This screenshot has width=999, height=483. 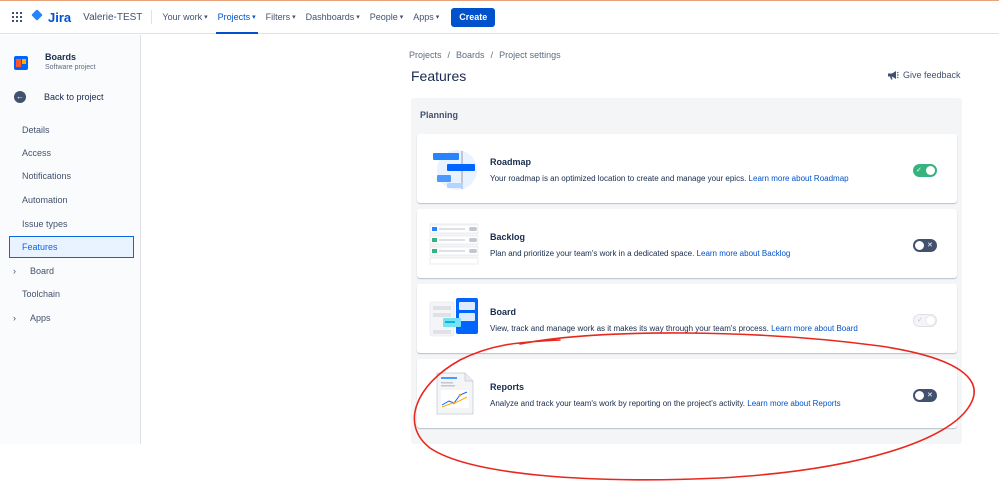 I want to click on logo-text: Jira, so click(x=60, y=17).